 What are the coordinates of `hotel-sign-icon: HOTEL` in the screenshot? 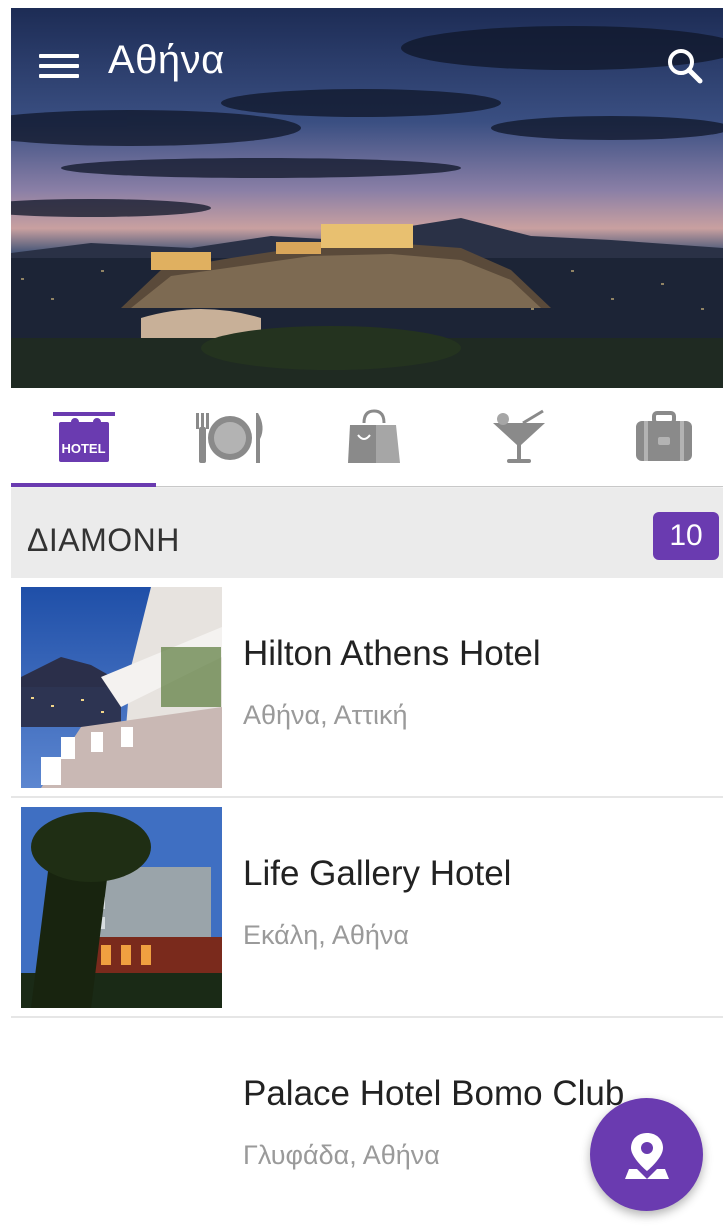 It's located at (83, 437).